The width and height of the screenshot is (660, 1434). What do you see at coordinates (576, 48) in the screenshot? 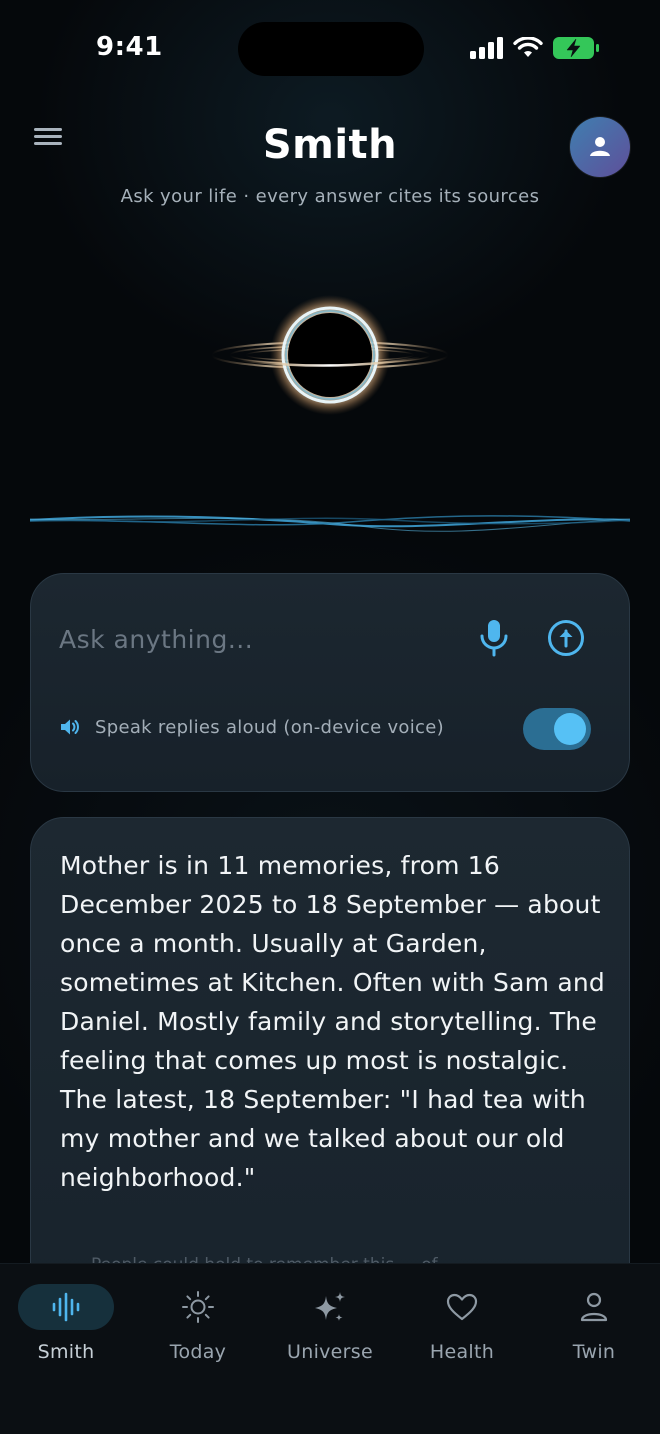
I see `battery-charging-icon` at bounding box center [576, 48].